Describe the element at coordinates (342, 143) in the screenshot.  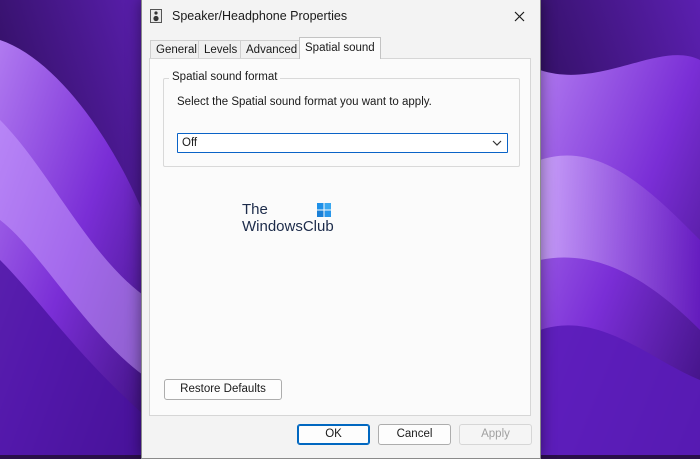
I see `spatial-format-dropdown: Off` at that location.